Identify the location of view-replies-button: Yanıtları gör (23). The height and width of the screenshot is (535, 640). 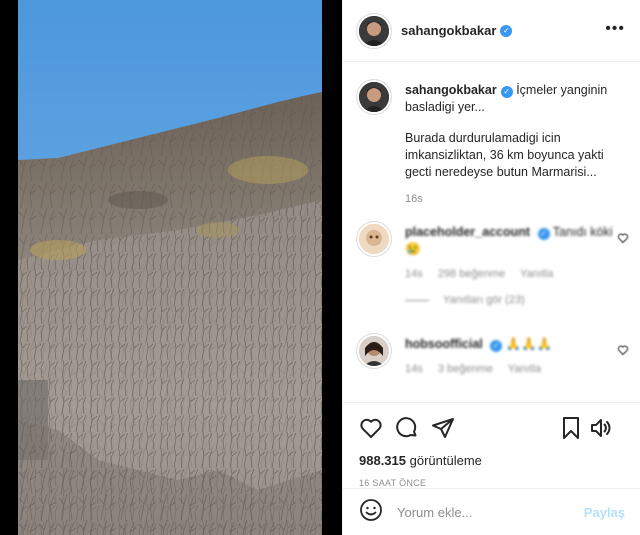
(517, 300).